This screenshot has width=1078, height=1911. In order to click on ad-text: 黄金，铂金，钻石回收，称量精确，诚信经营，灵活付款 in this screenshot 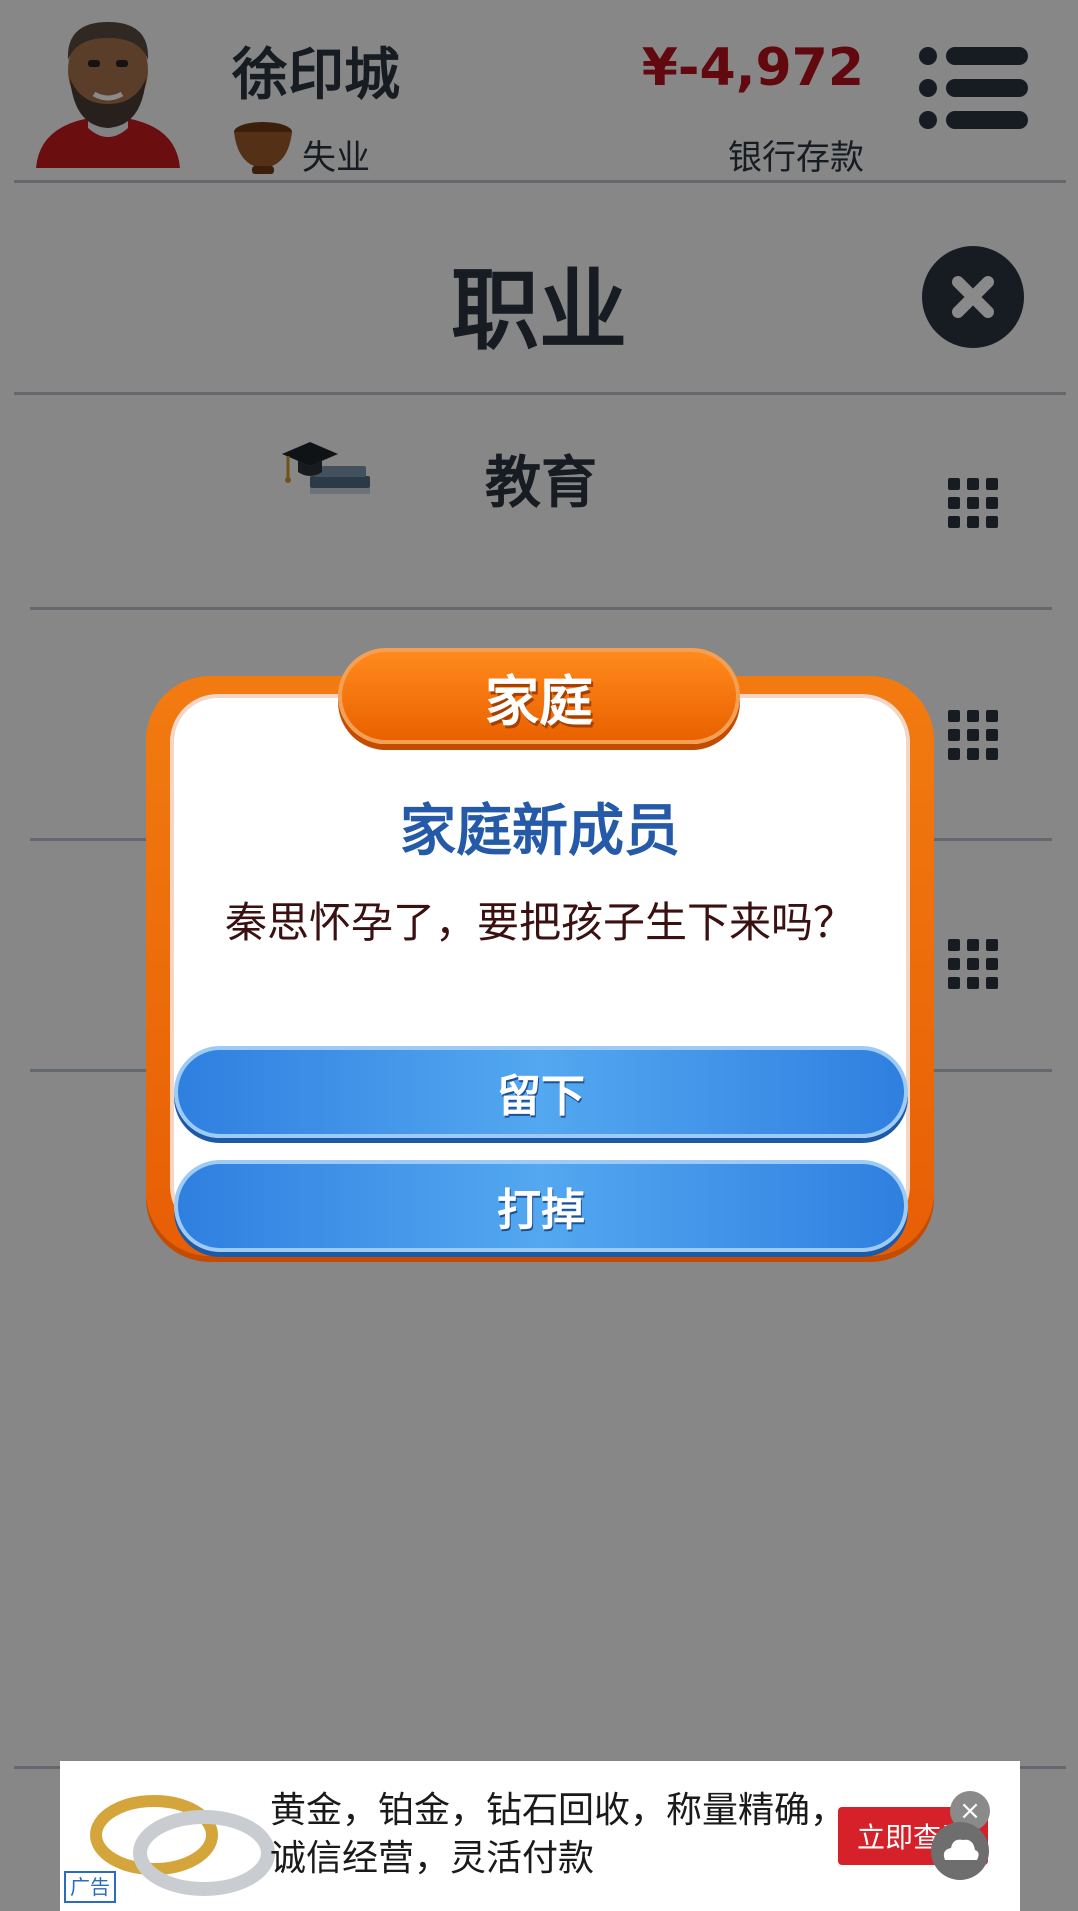, I will do `click(558, 1834)`.